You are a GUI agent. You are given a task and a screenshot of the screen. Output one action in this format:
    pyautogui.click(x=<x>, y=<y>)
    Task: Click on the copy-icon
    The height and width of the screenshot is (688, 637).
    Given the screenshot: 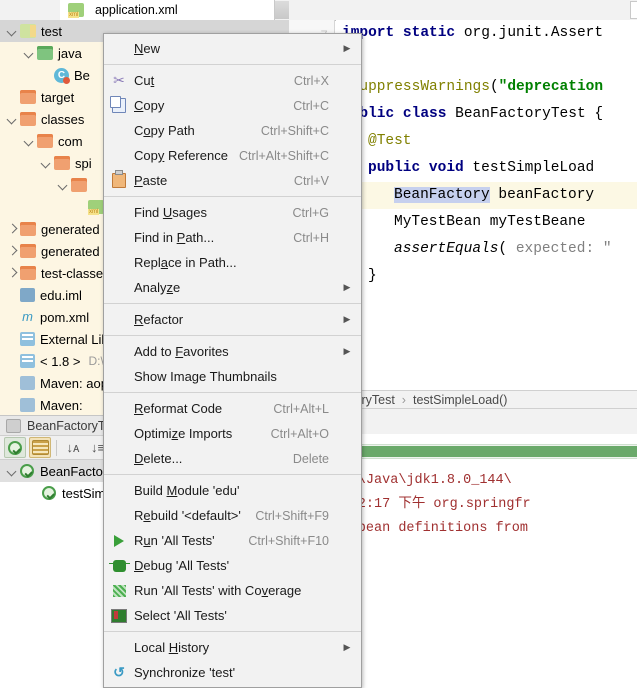 What is the action you would take?
    pyautogui.click(x=119, y=105)
    